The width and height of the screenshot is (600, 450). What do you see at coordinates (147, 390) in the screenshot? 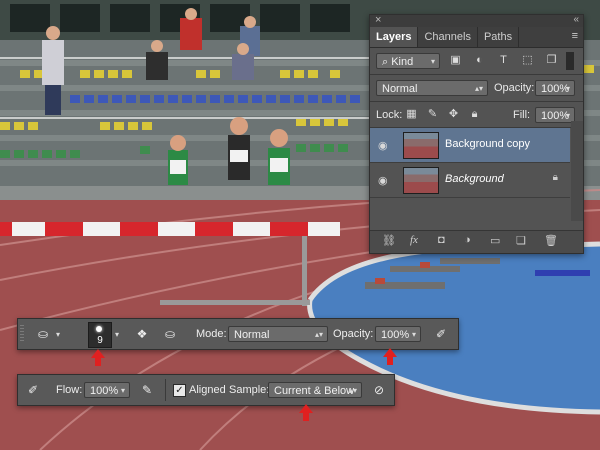
I see `airbrush-toggle-icon: ✎` at bounding box center [147, 390].